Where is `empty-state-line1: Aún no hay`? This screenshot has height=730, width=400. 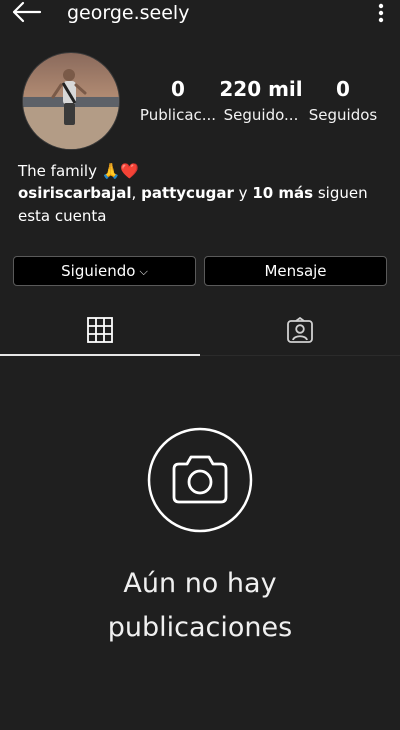
empty-state-line1: Aún no hay is located at coordinates (200, 583).